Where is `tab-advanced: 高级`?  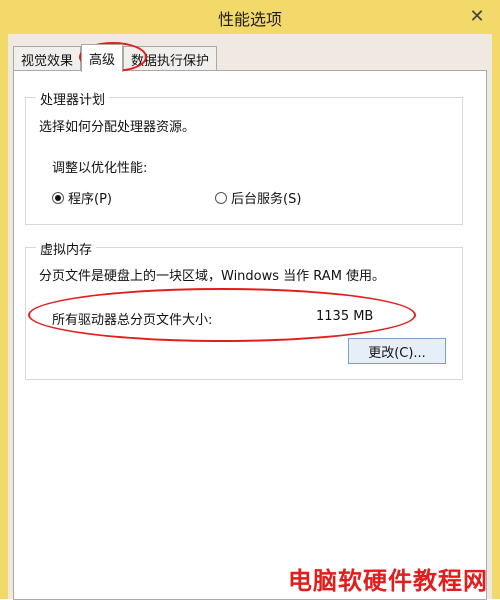 tab-advanced: 高级 is located at coordinates (102, 58).